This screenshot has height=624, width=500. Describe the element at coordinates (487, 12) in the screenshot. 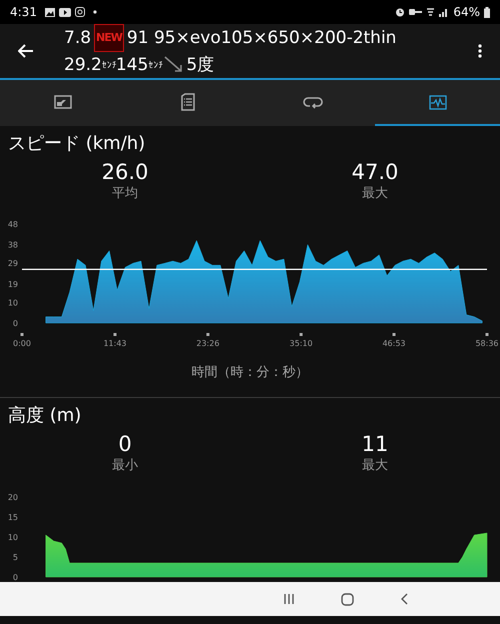

I see `battery-icon` at that location.